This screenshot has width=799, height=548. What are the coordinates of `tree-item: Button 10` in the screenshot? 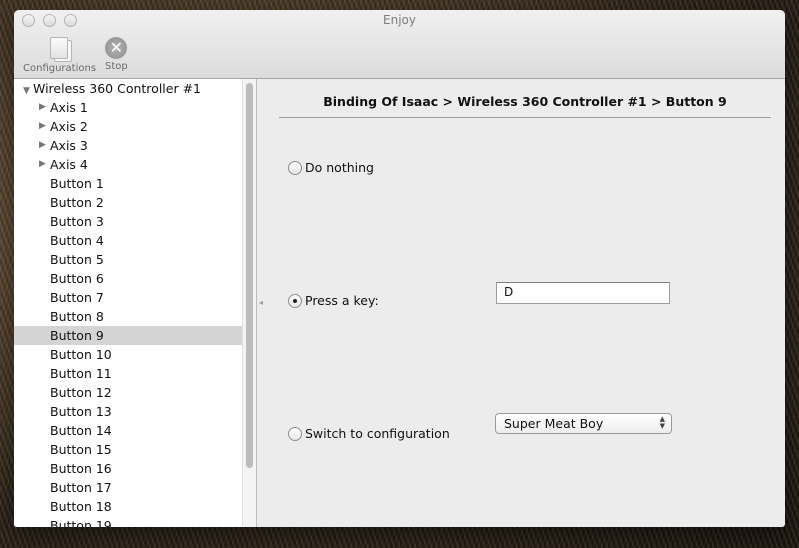 It's located at (128, 354).